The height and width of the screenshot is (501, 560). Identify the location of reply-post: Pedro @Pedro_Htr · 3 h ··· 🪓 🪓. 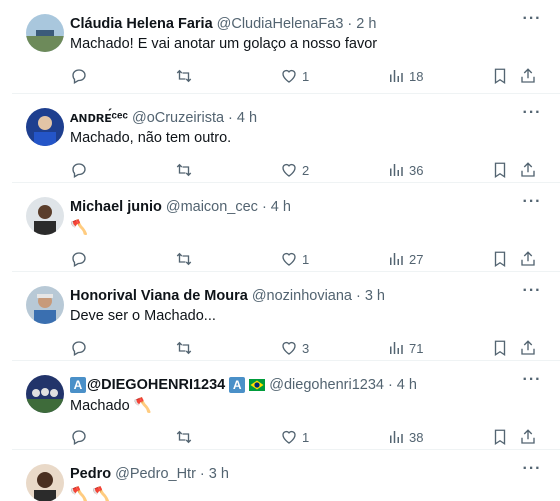
(286, 475).